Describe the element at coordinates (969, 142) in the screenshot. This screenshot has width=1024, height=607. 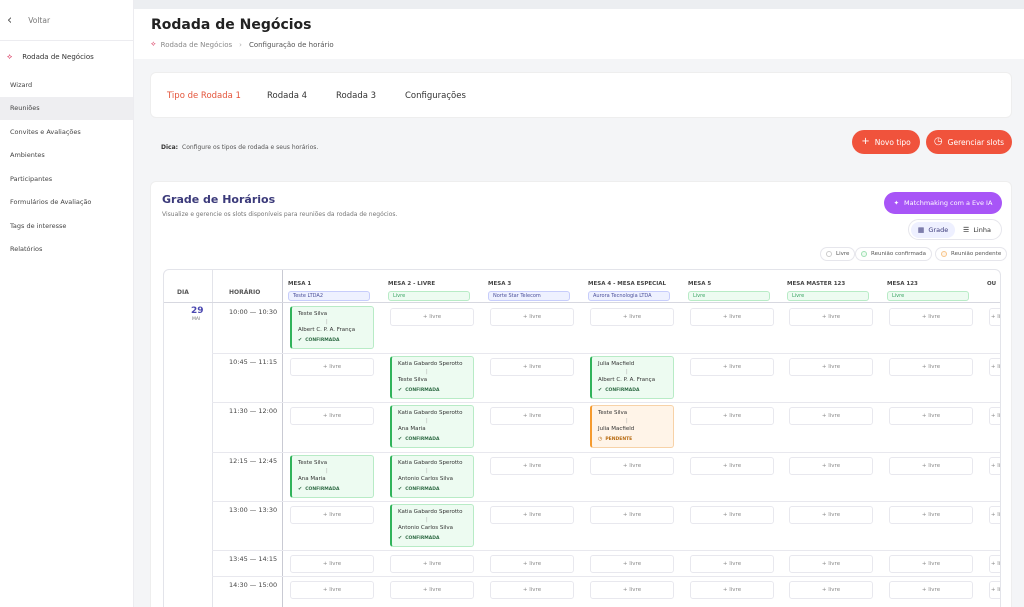
I see `manage-slots-button: ◷ Gerenciar slots` at that location.